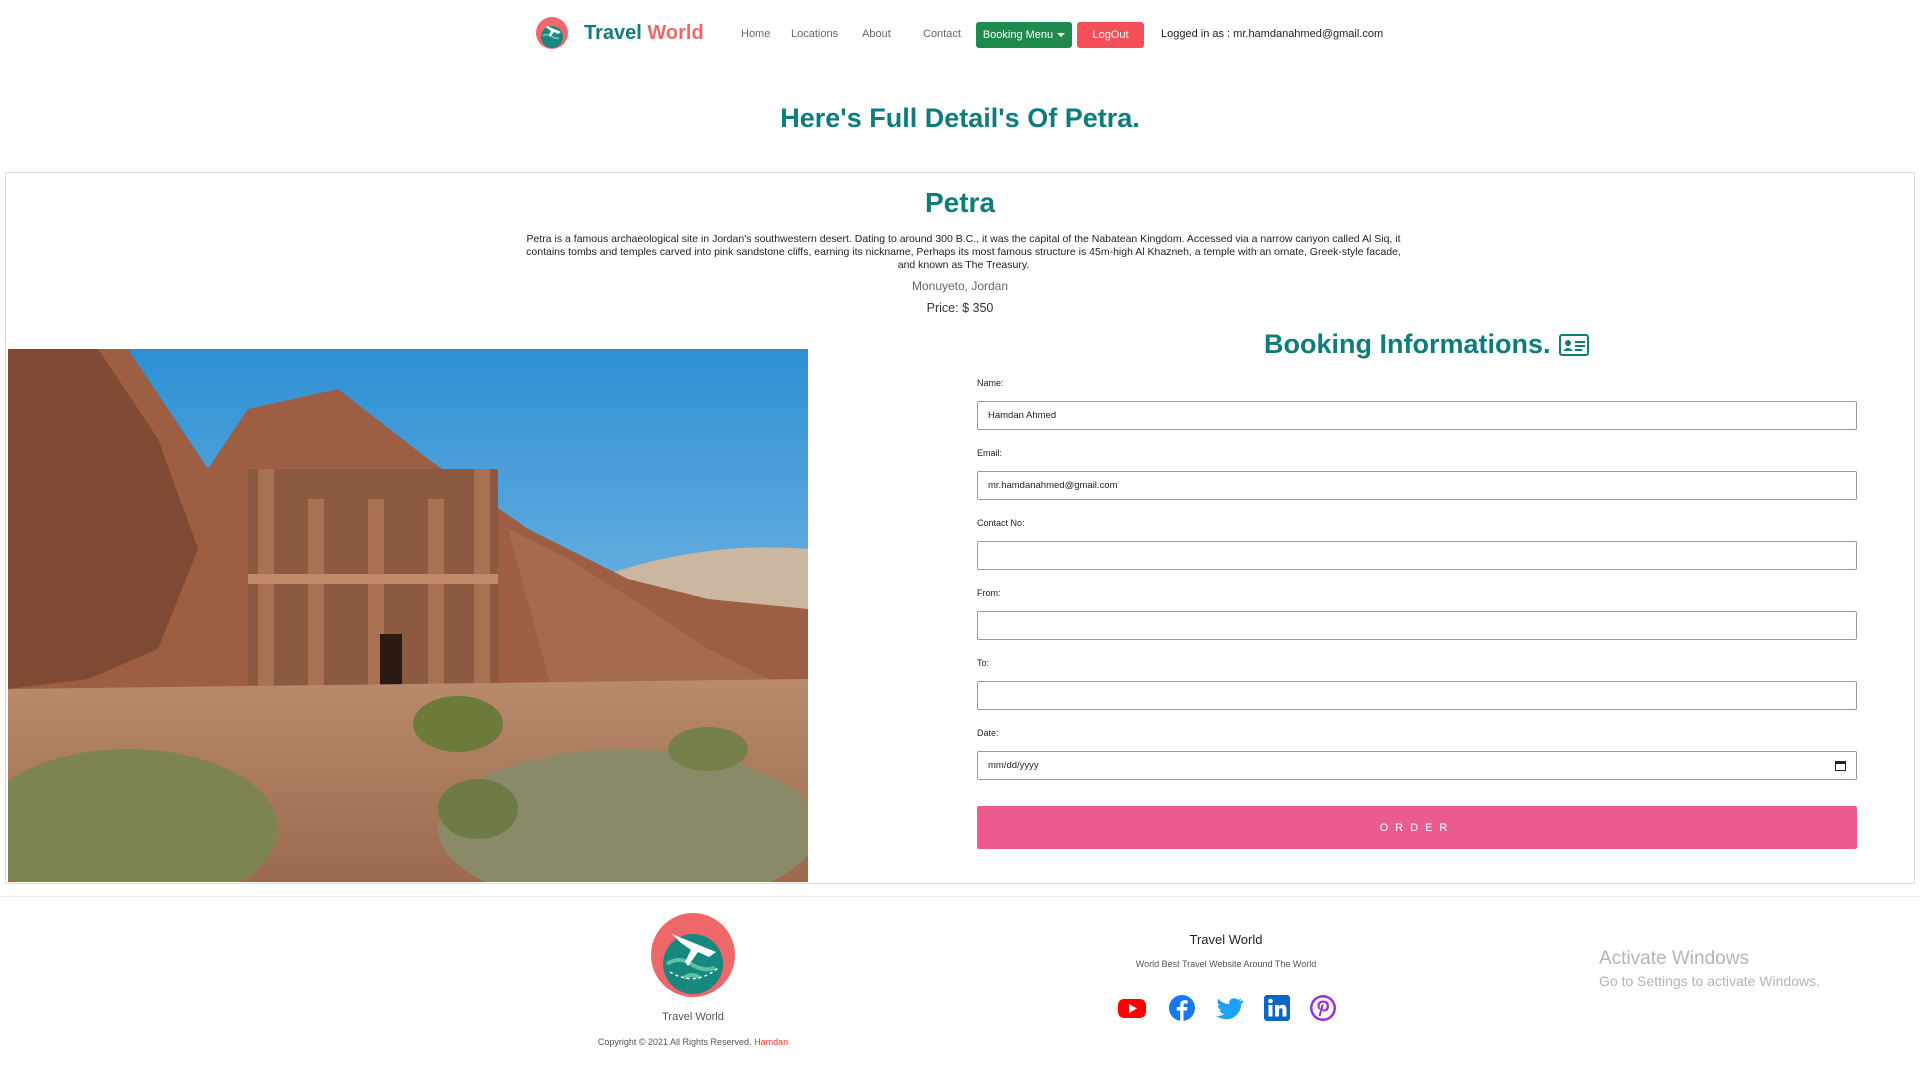  What do you see at coordinates (1132, 1008) in the screenshot?
I see `youtube-icon` at bounding box center [1132, 1008].